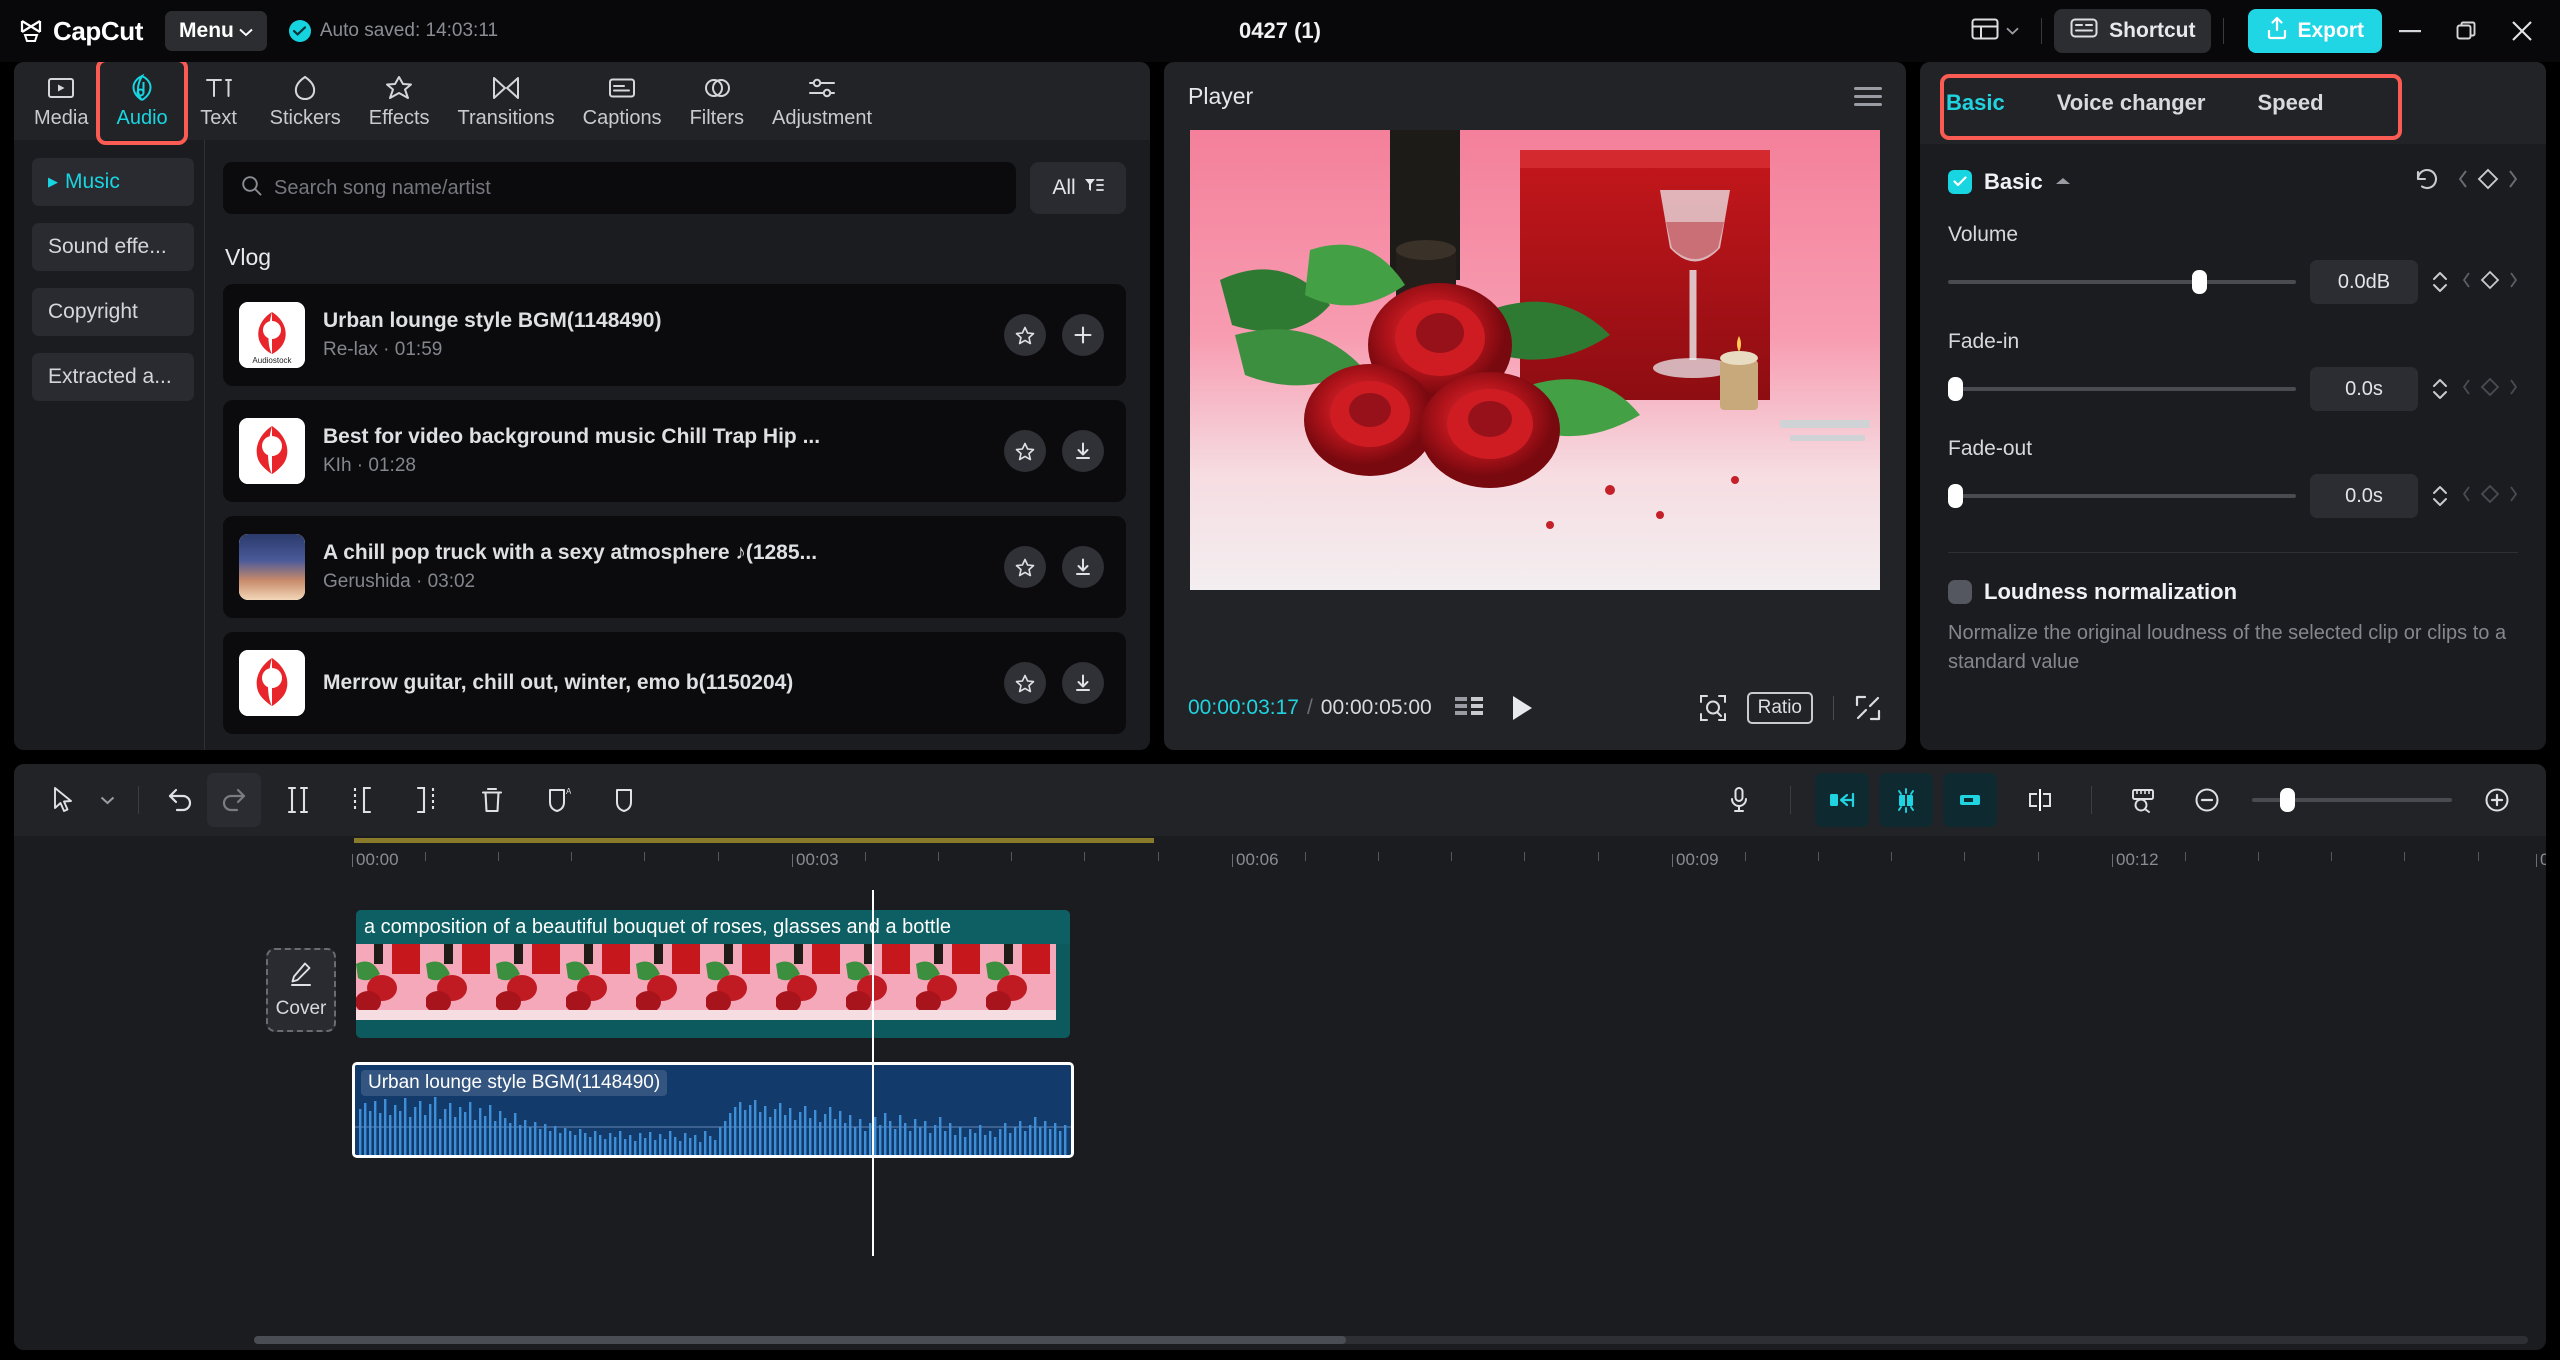  Describe the element at coordinates (301, 990) in the screenshot. I see `cover-button: Cover` at that location.